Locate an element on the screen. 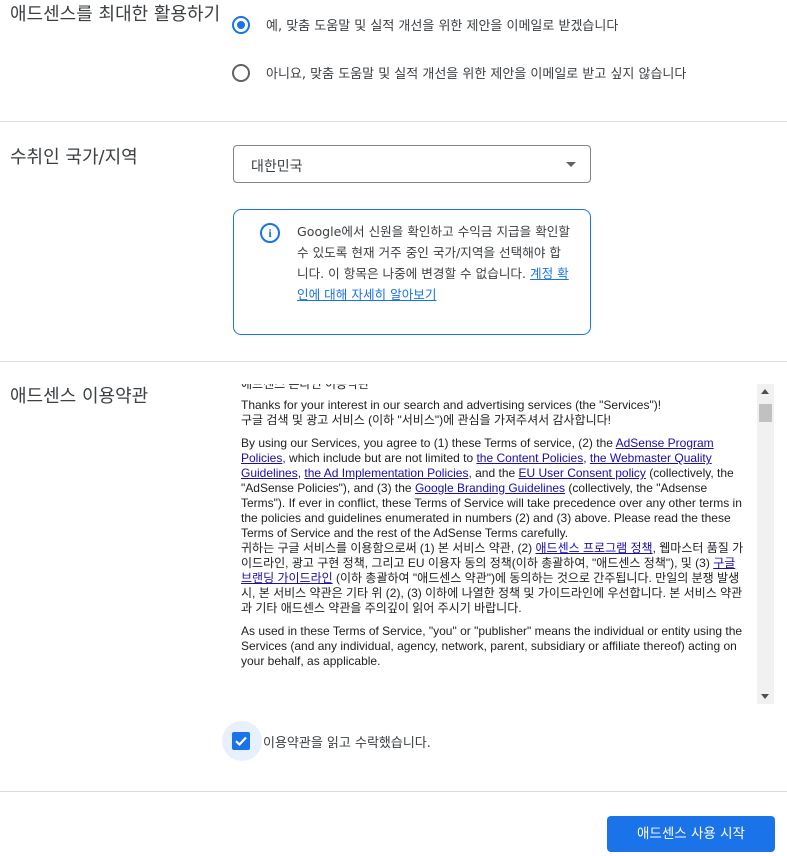 The image size is (787, 856). terms-text: , is located at coordinates (586, 458).